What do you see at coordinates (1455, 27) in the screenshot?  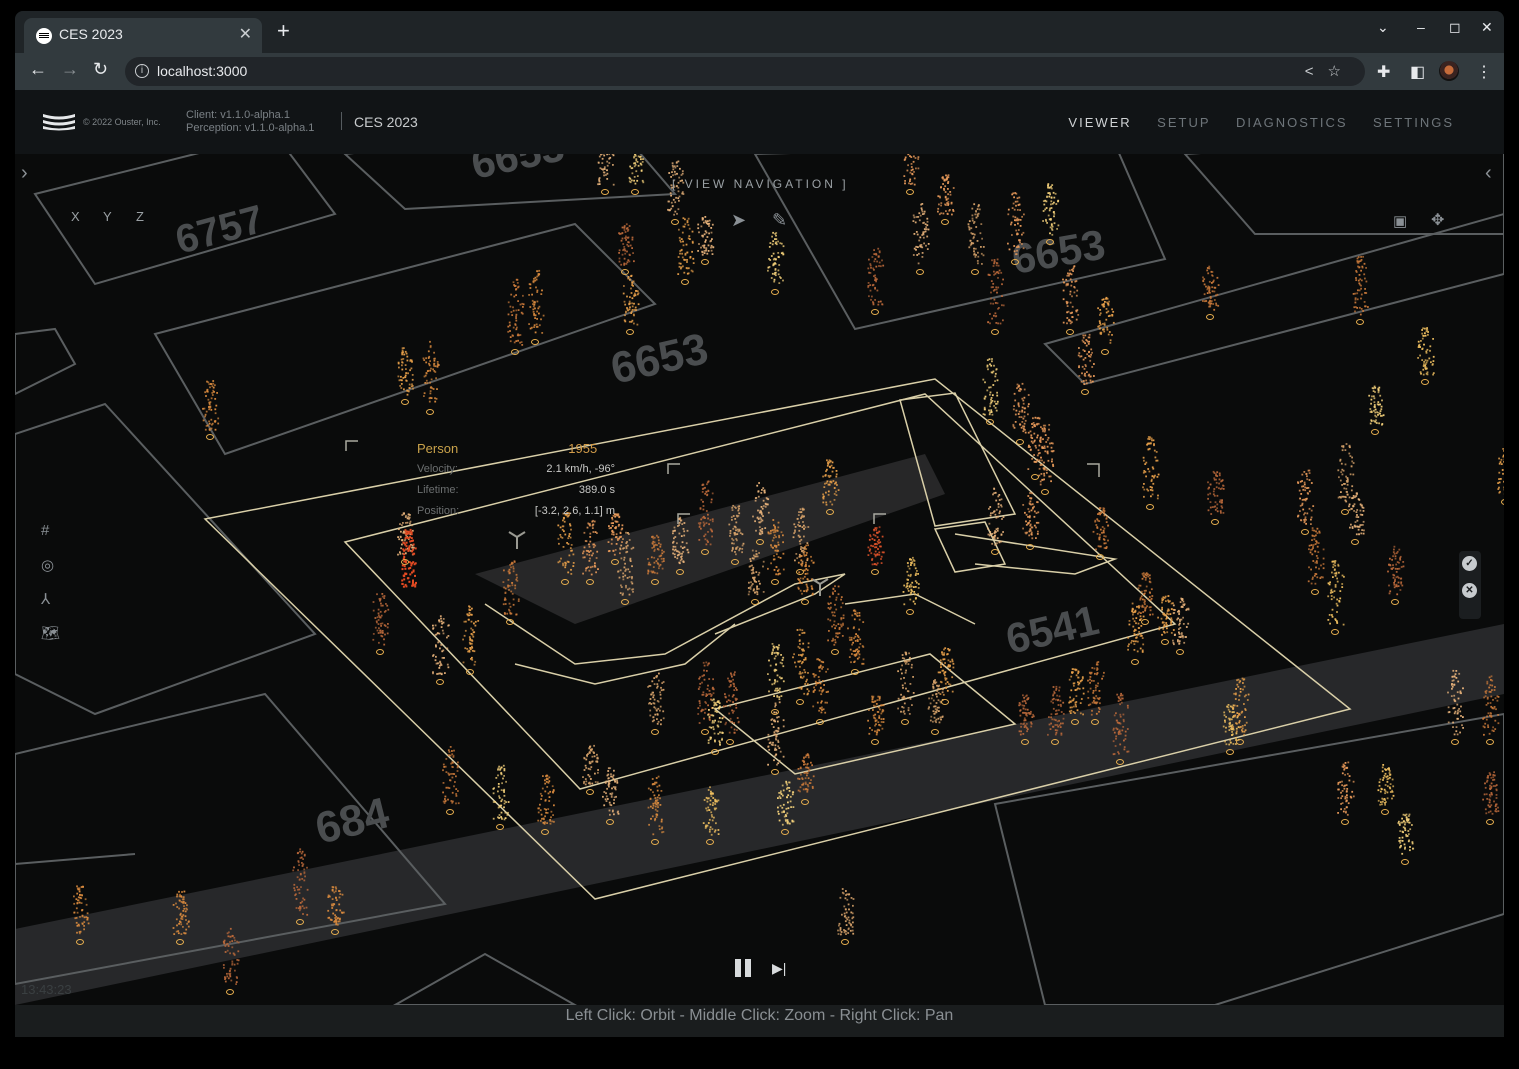 I see `maximize-icon: ◻` at bounding box center [1455, 27].